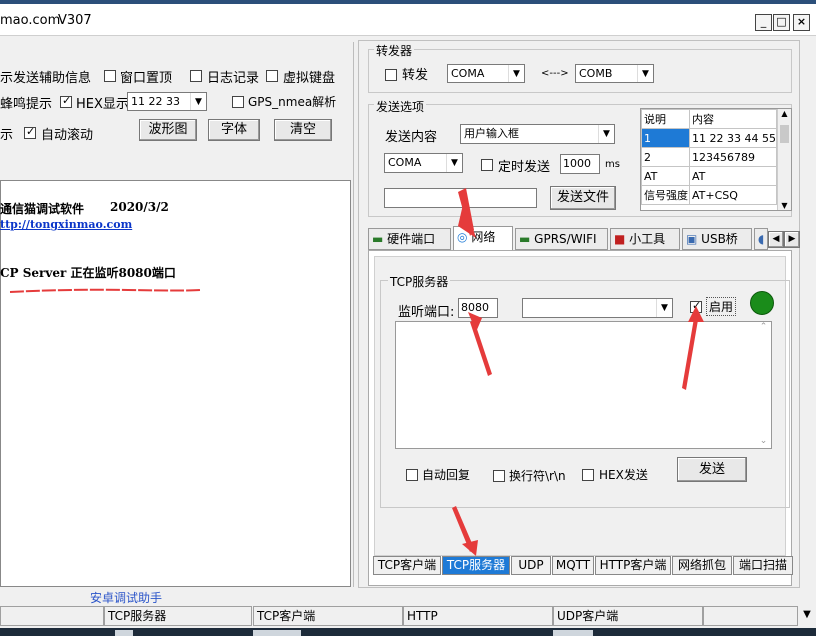  I want to click on close-button: ×, so click(801, 22).